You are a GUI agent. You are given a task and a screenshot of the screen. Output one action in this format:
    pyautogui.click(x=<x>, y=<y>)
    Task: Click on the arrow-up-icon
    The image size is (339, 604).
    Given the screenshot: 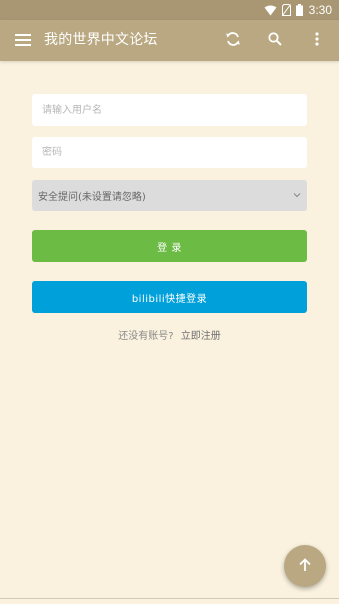 What is the action you would take?
    pyautogui.click(x=305, y=566)
    